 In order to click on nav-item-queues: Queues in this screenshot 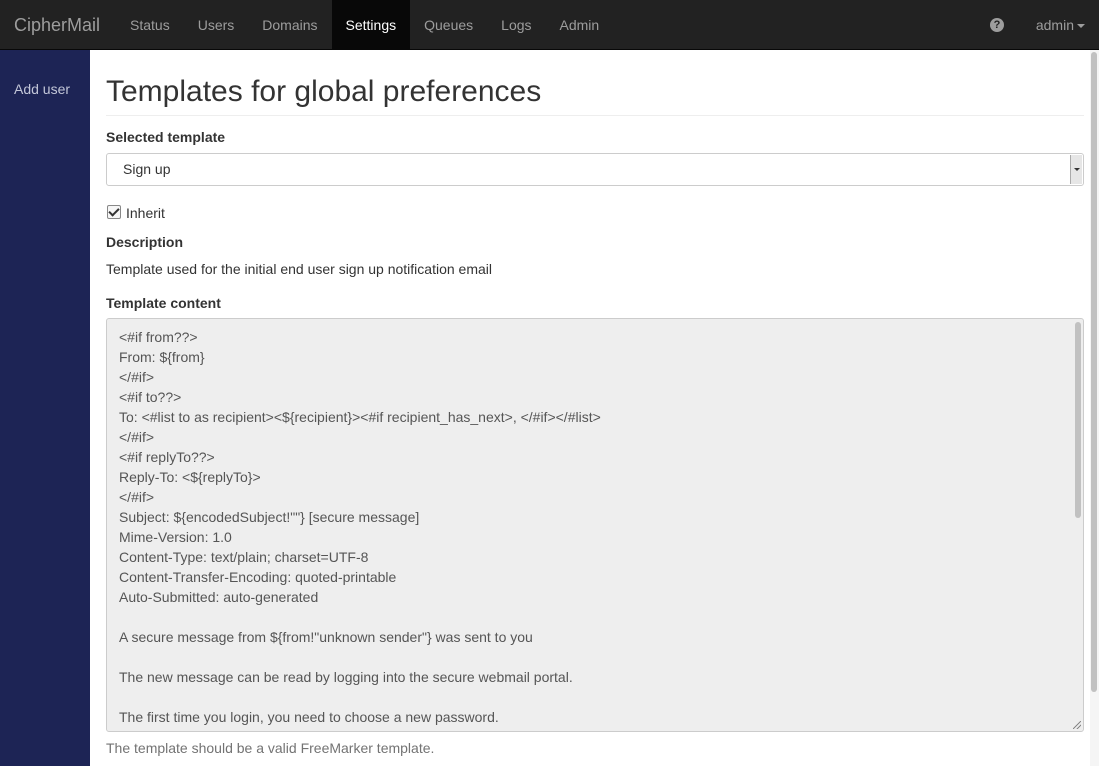, I will do `click(448, 25)`.